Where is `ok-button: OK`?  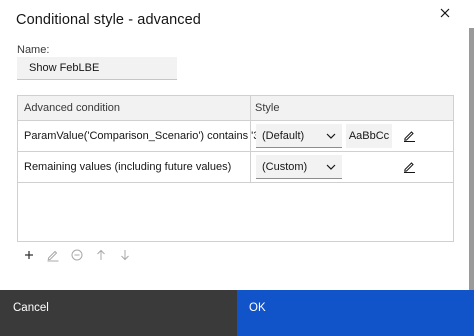 ok-button: OK is located at coordinates (355, 313).